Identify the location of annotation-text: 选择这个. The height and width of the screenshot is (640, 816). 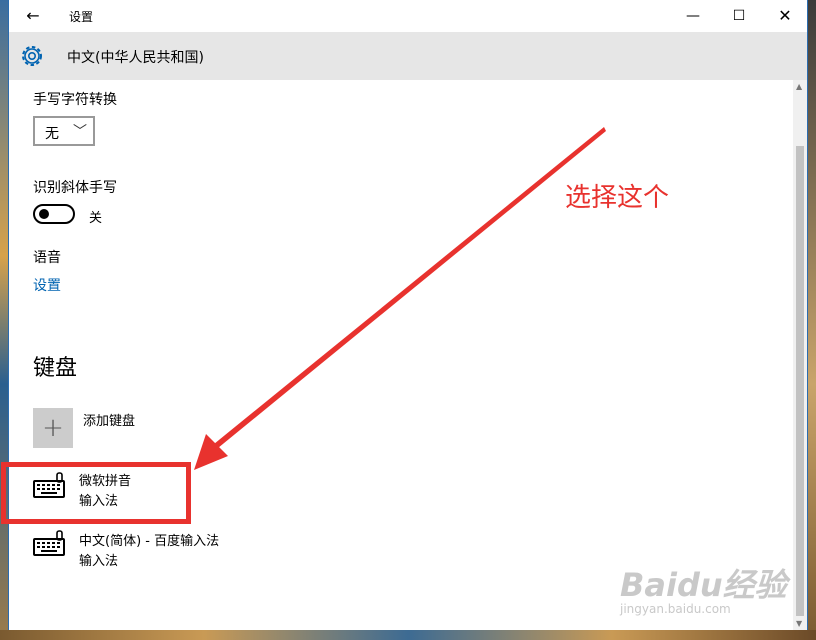
(617, 198).